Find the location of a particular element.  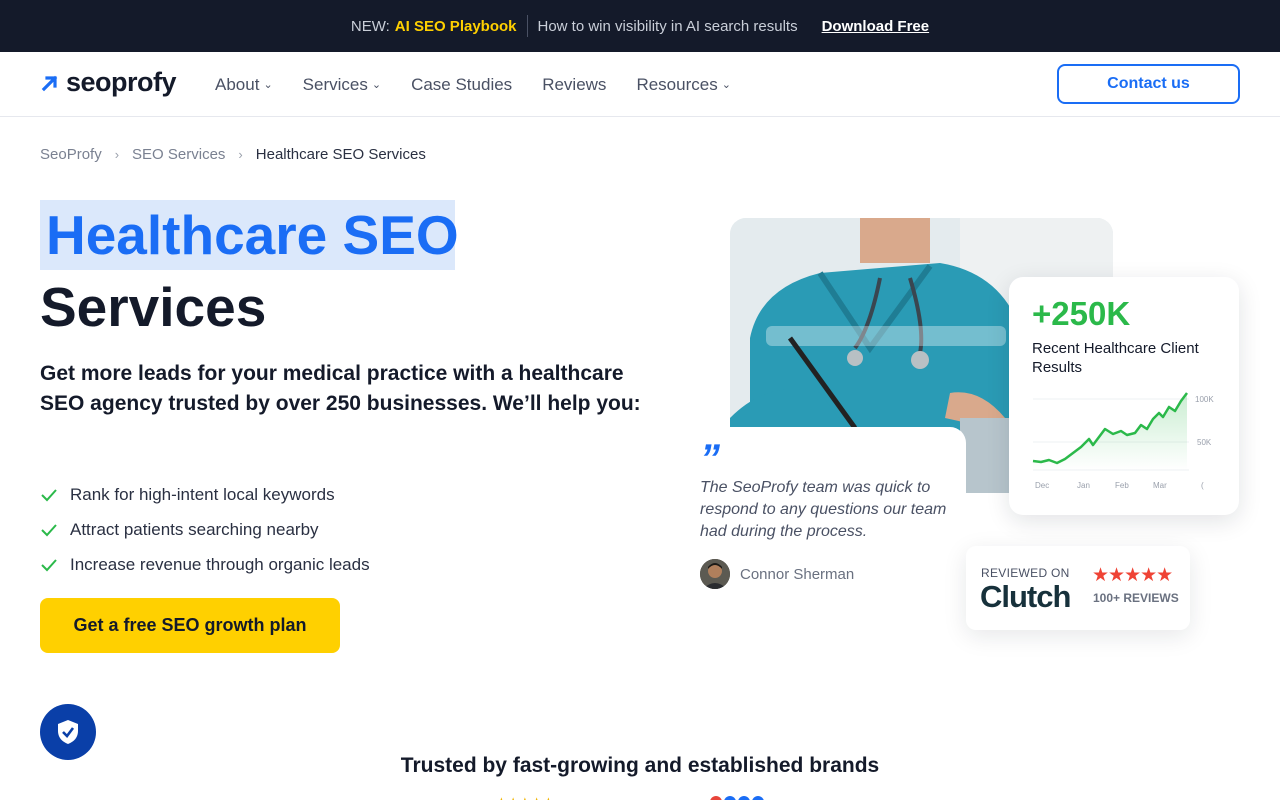

stat-value: +250K is located at coordinates (1081, 313).